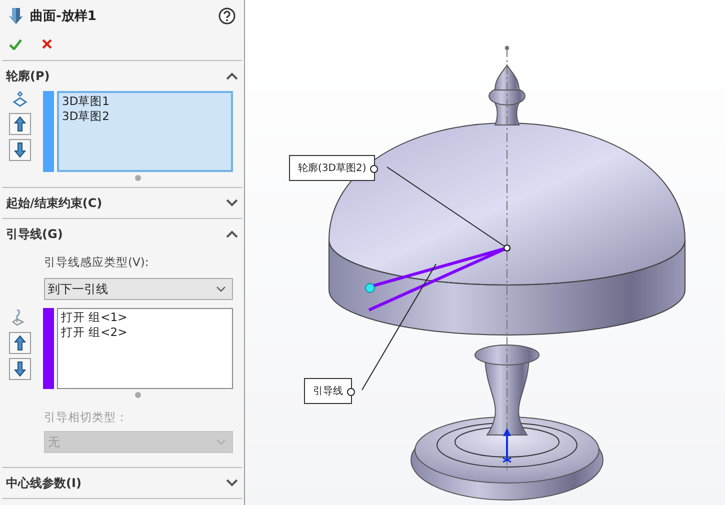 Image resolution: width=725 pixels, height=505 pixels. Describe the element at coordinates (44, 483) in the screenshot. I see `section-header: 中心线参数(I)` at that location.